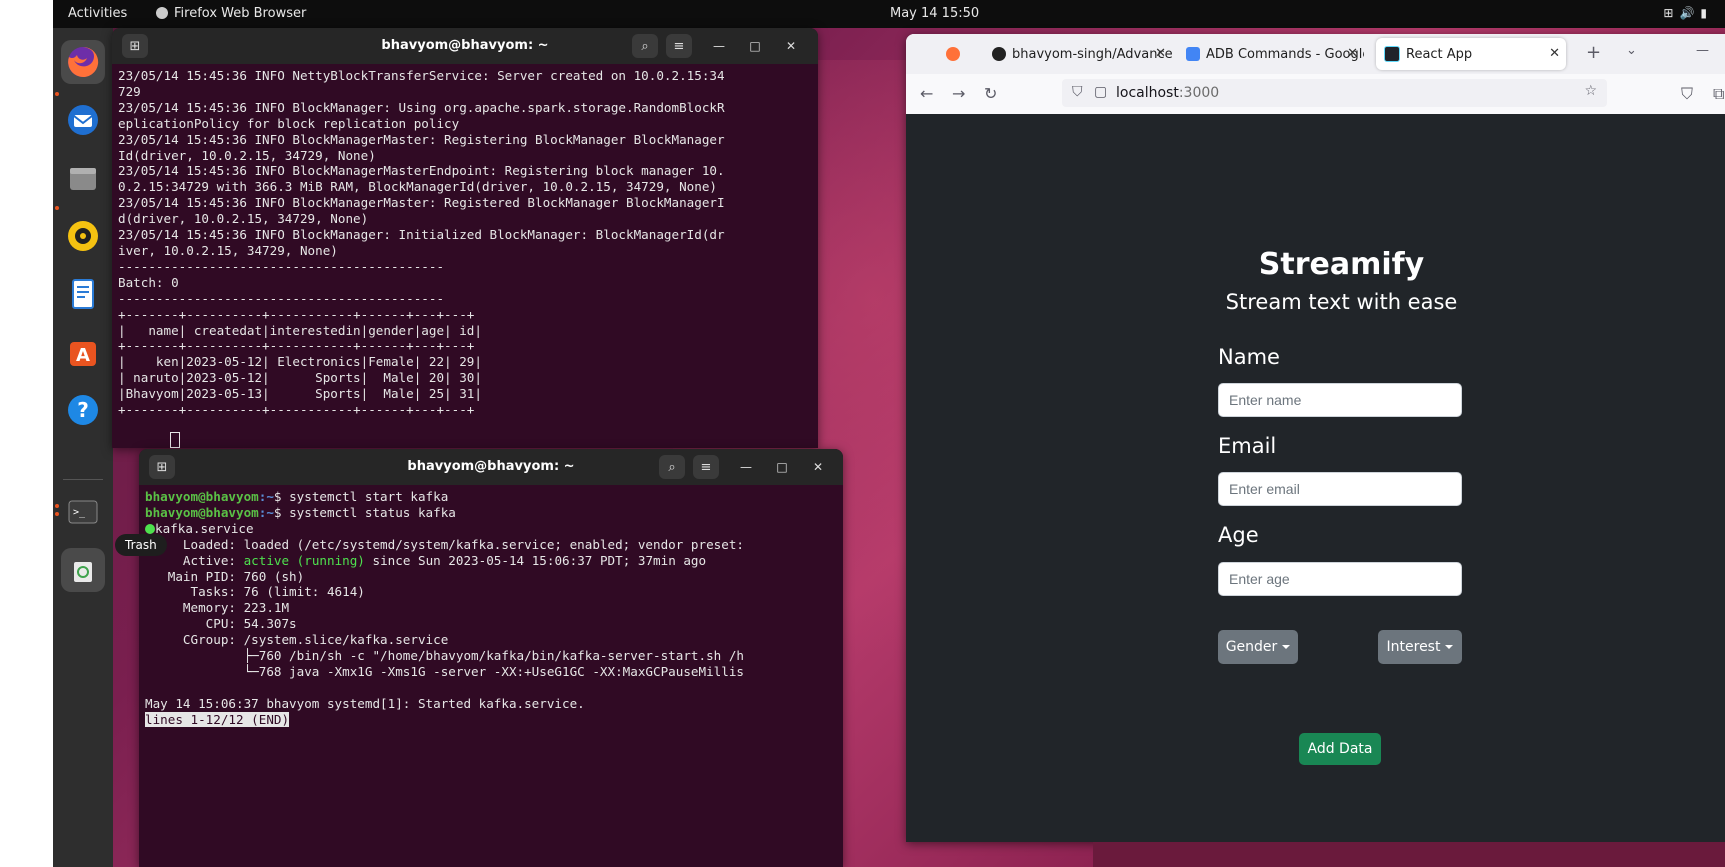 The image size is (1725, 867). I want to click on github-icon, so click(999, 54).